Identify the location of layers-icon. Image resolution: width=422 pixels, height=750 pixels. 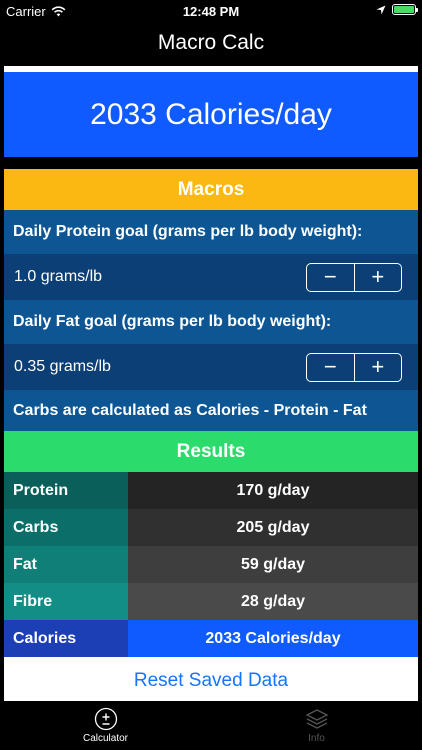
(316, 719).